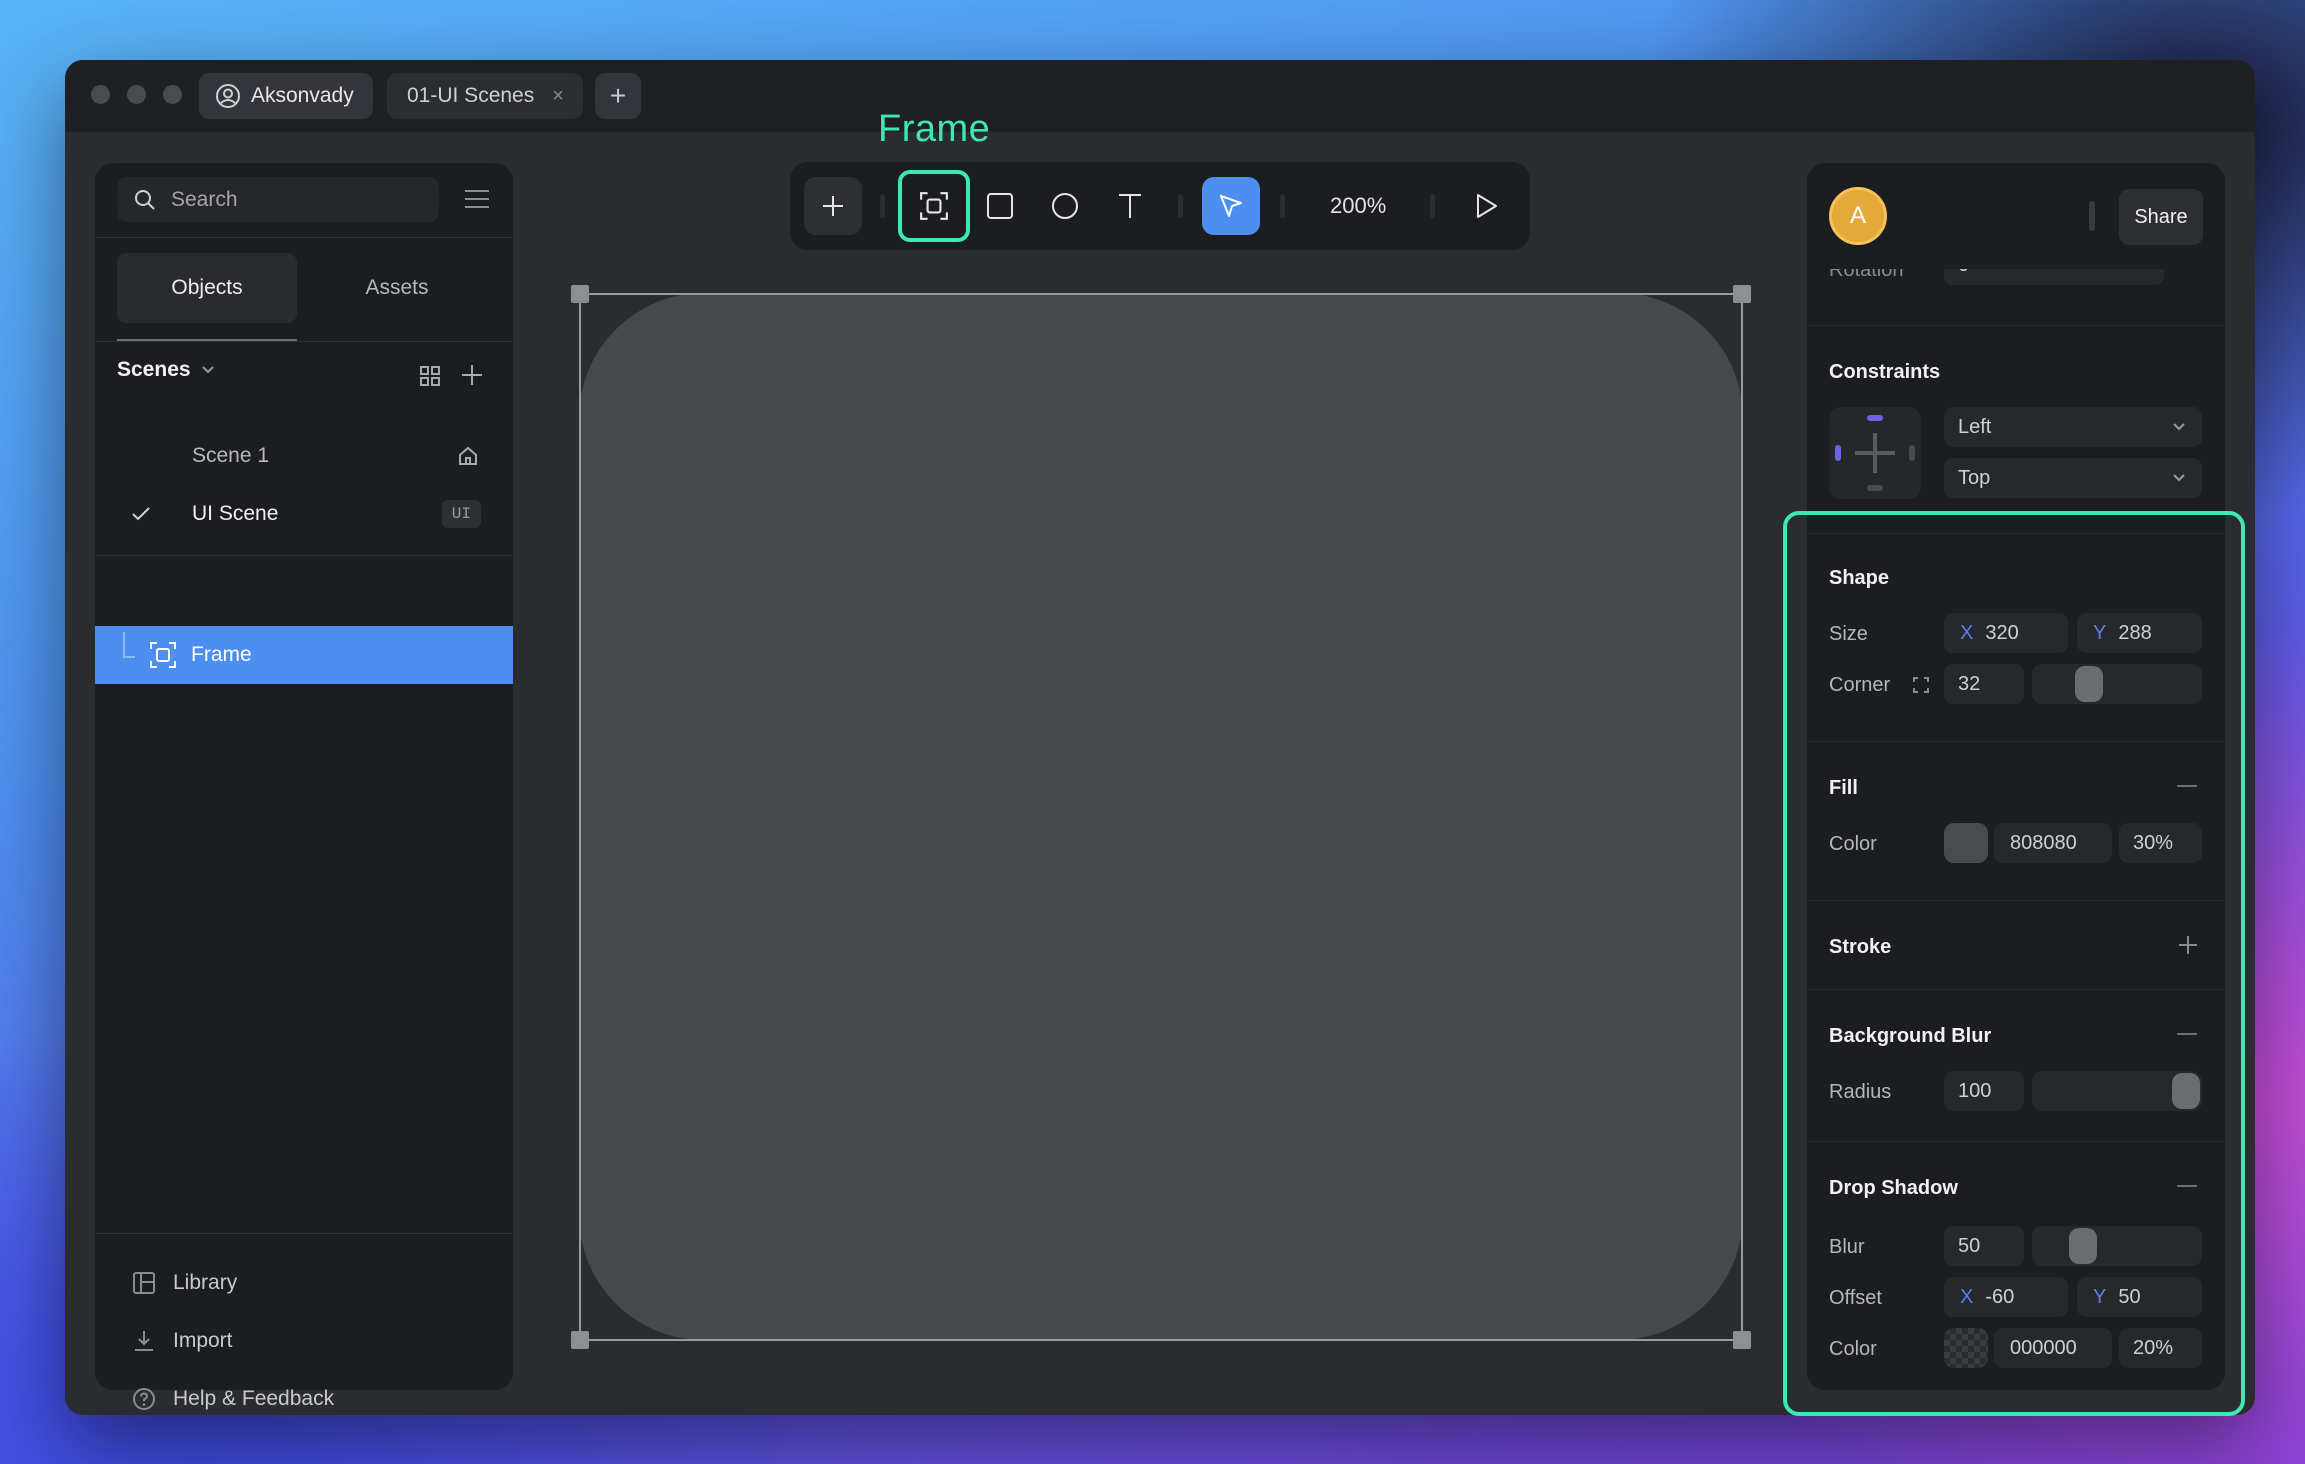 The height and width of the screenshot is (1464, 2305). Describe the element at coordinates (1875, 418) in the screenshot. I see `constraint-top-marker` at that location.